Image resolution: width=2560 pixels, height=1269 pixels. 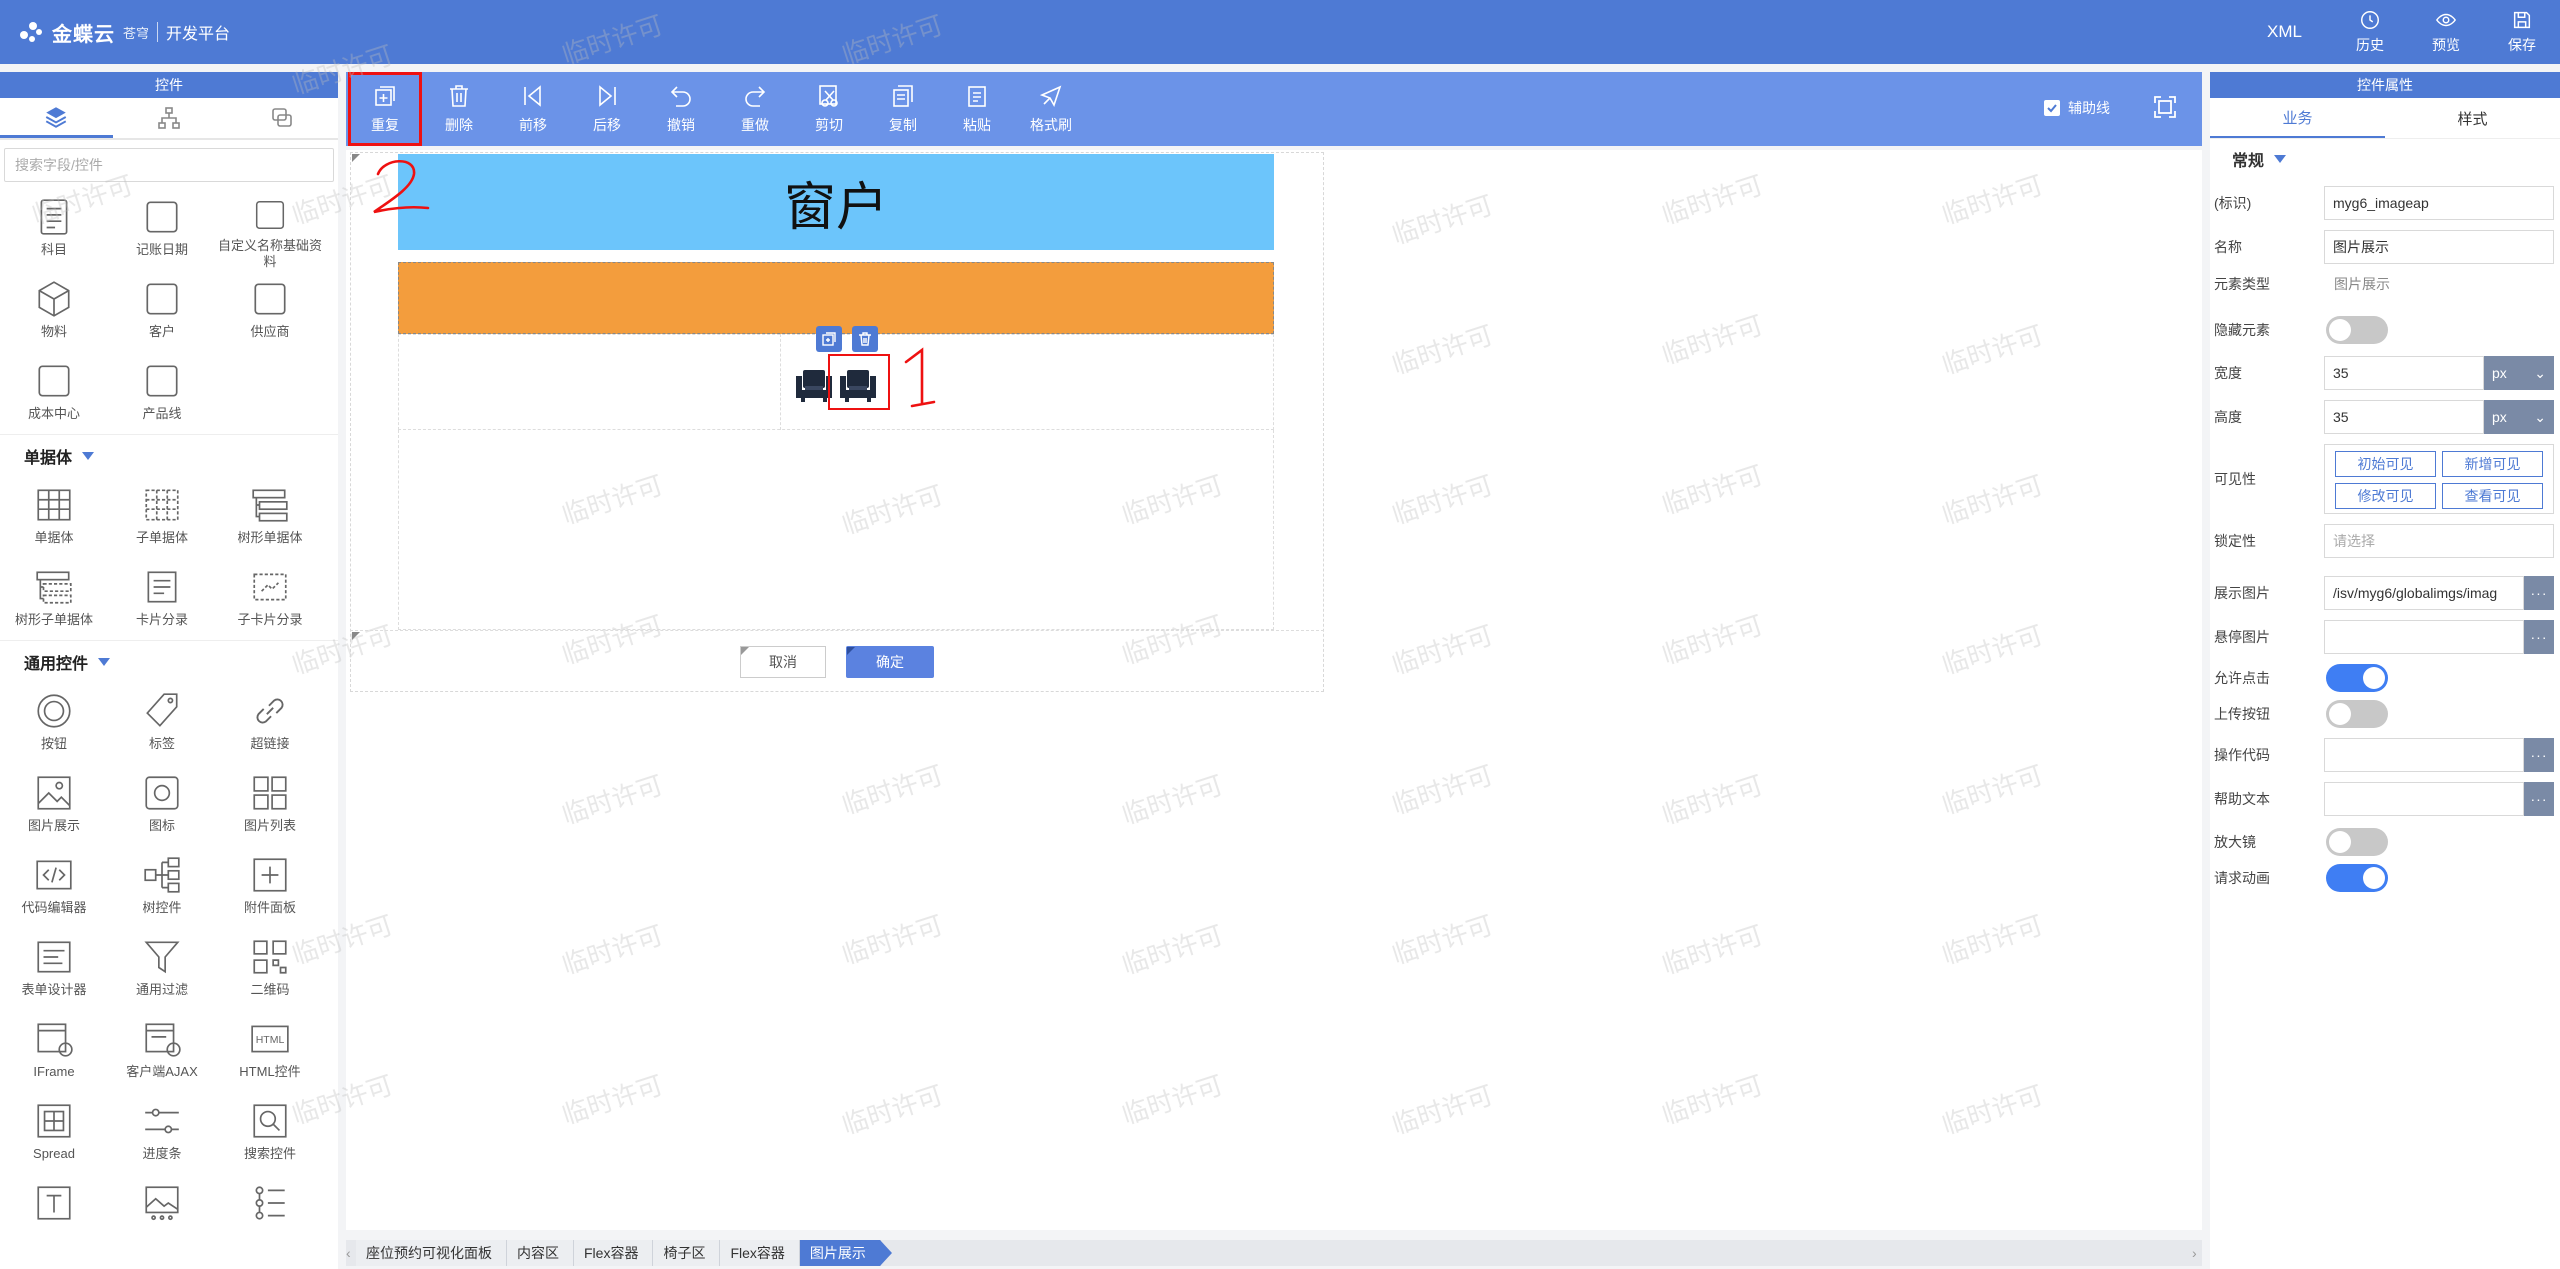 I want to click on animation-toggle, so click(x=2357, y=878).